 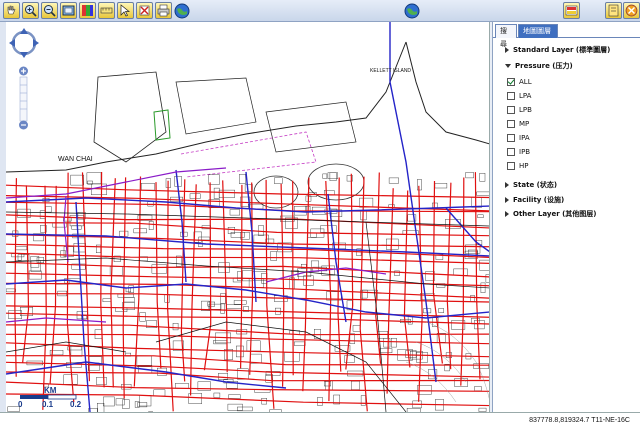 I want to click on center-globe-icon, so click(x=412, y=11).